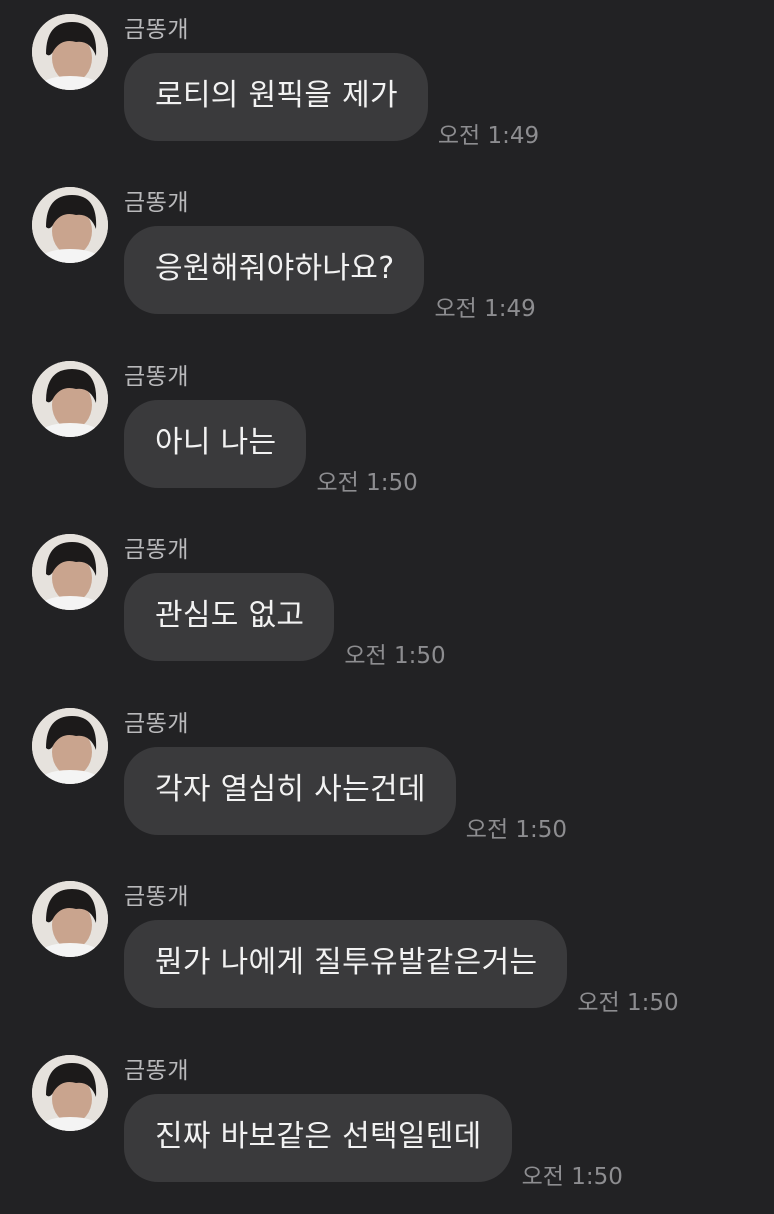 The image size is (774, 1214). What do you see at coordinates (387, 606) in the screenshot?
I see `message-item: 금똥개 관심도 없고 오전 1:50` at bounding box center [387, 606].